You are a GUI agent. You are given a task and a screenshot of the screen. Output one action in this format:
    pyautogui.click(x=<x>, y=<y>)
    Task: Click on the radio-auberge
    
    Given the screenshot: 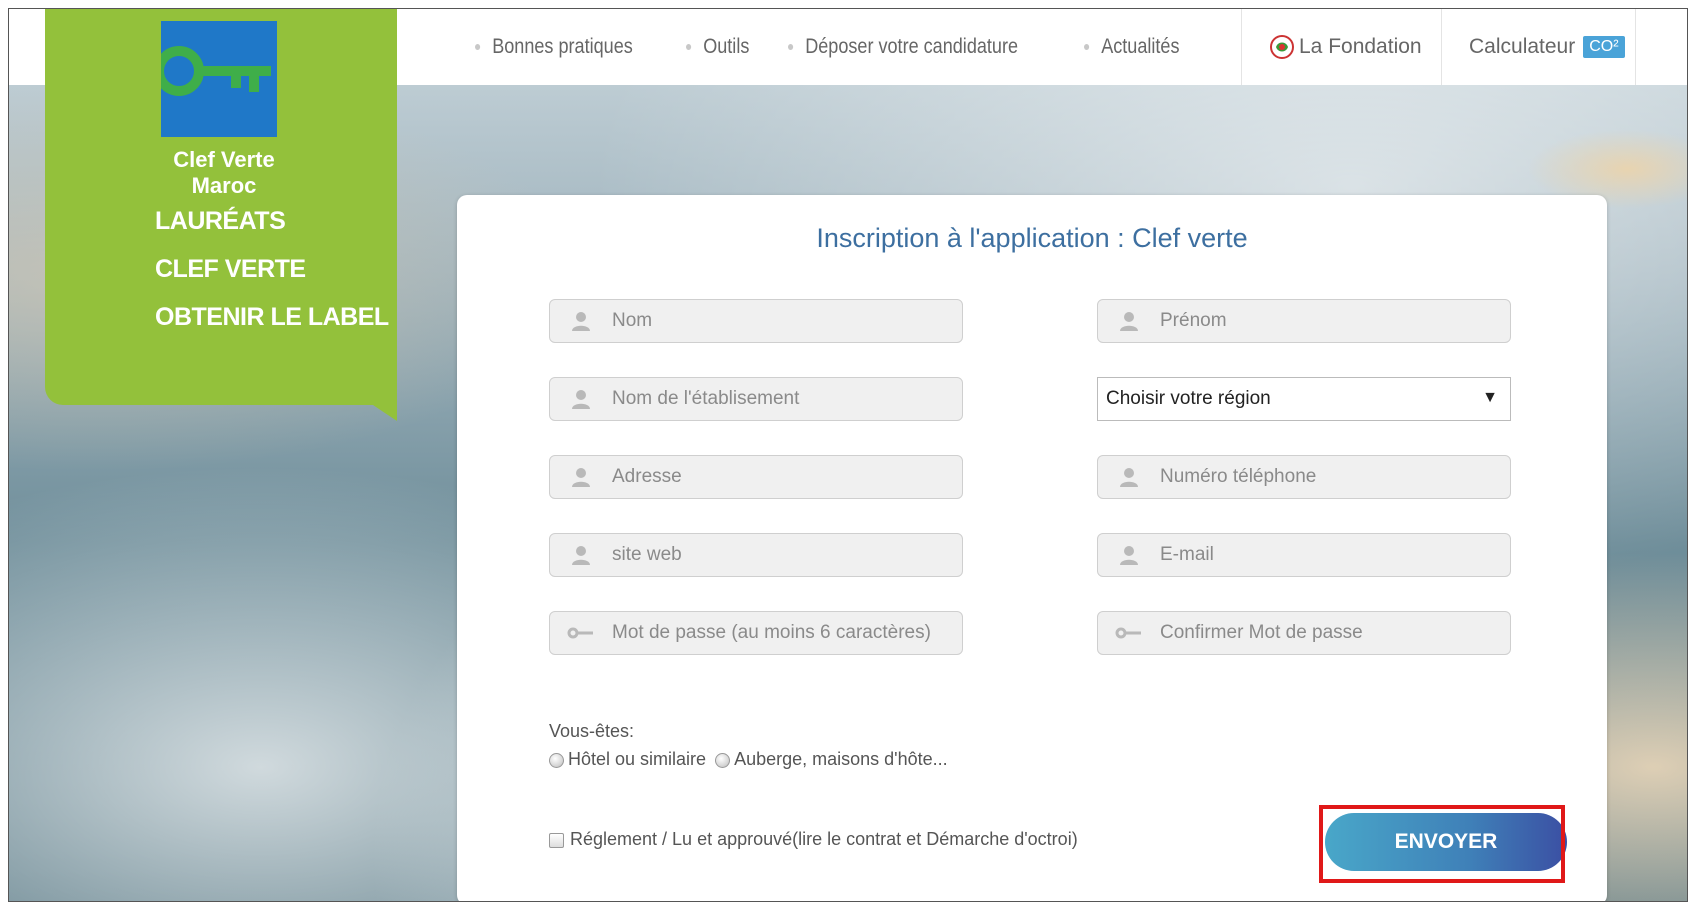 What is the action you would take?
    pyautogui.click(x=723, y=760)
    